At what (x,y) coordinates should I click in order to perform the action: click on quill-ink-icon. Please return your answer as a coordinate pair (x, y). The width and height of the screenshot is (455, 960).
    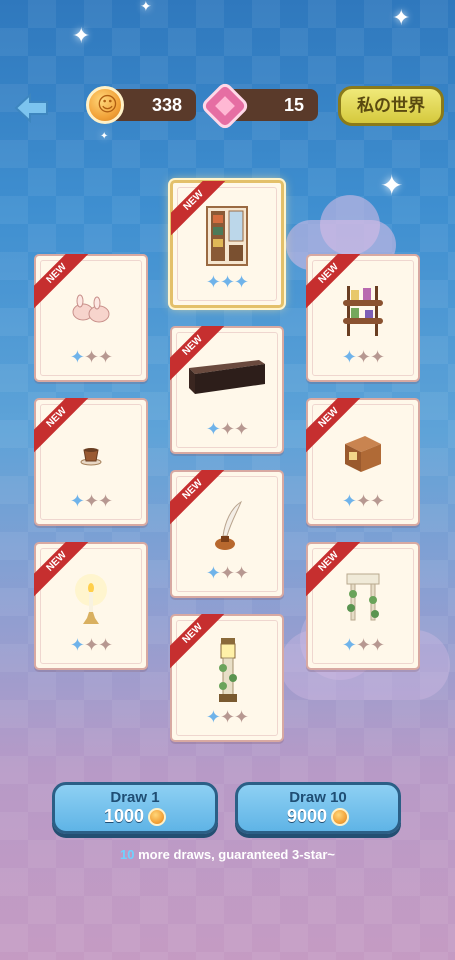
    Looking at the image, I should click on (229, 525).